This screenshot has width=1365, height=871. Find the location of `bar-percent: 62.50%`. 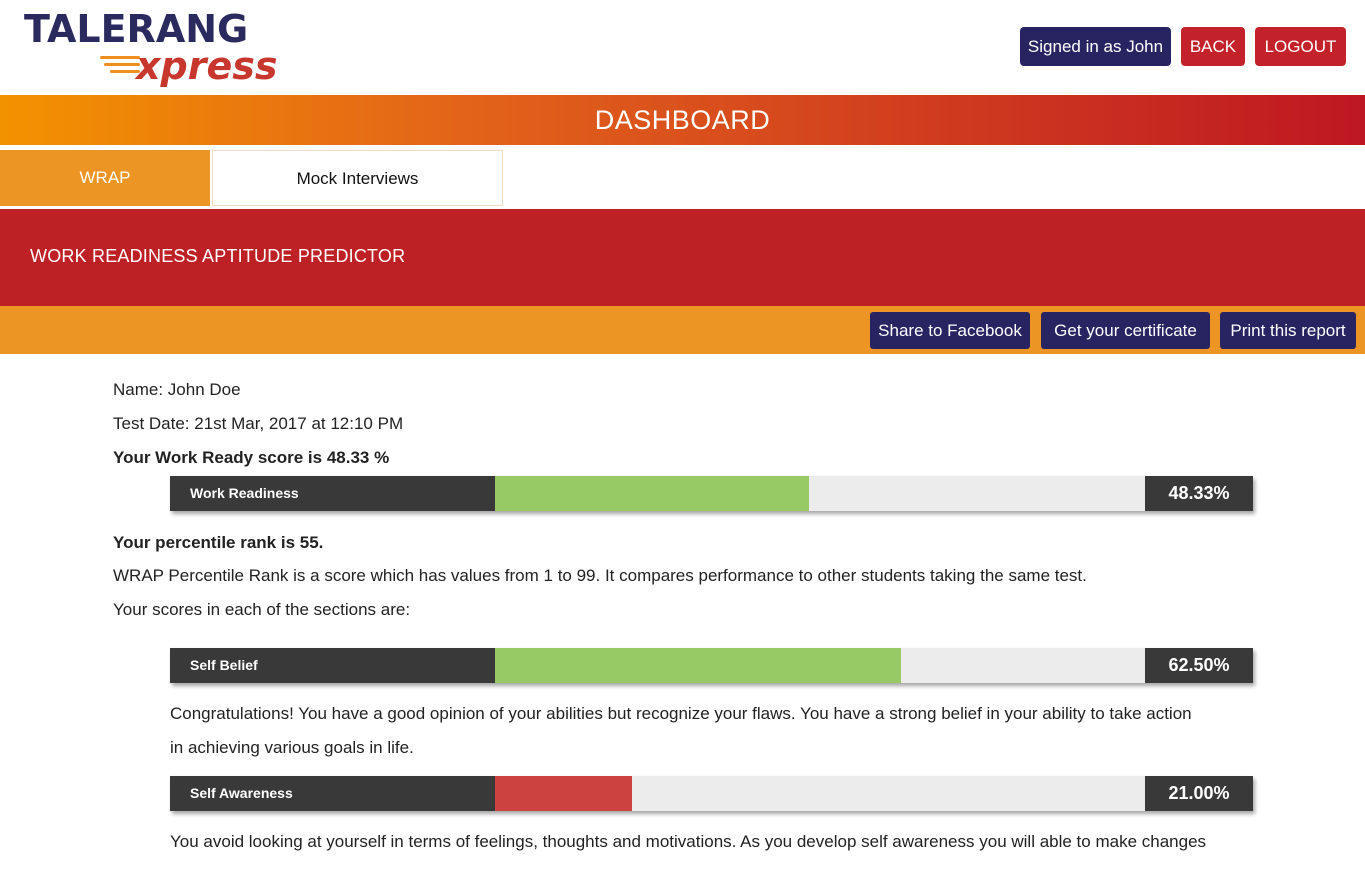

bar-percent: 62.50% is located at coordinates (1199, 665).